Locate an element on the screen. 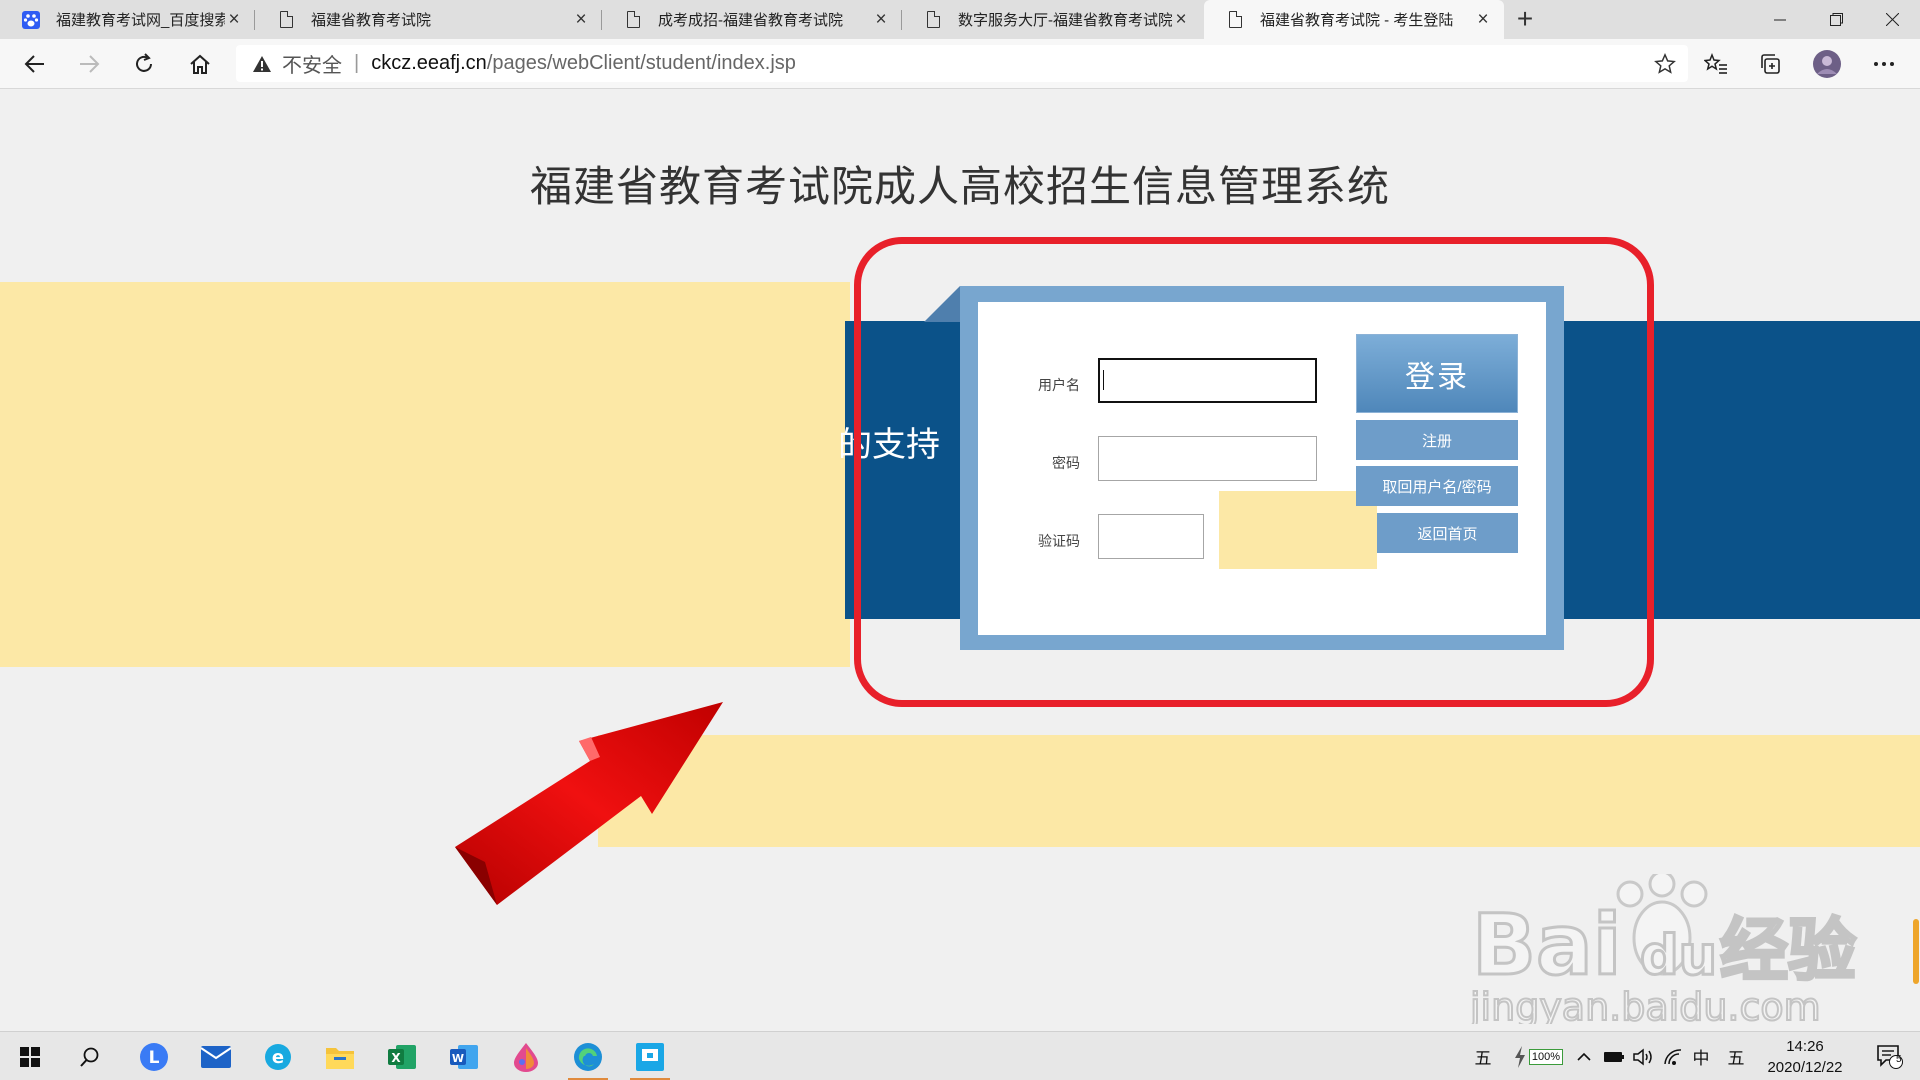 The height and width of the screenshot is (1080, 1920). forward-button is located at coordinates (89, 64).